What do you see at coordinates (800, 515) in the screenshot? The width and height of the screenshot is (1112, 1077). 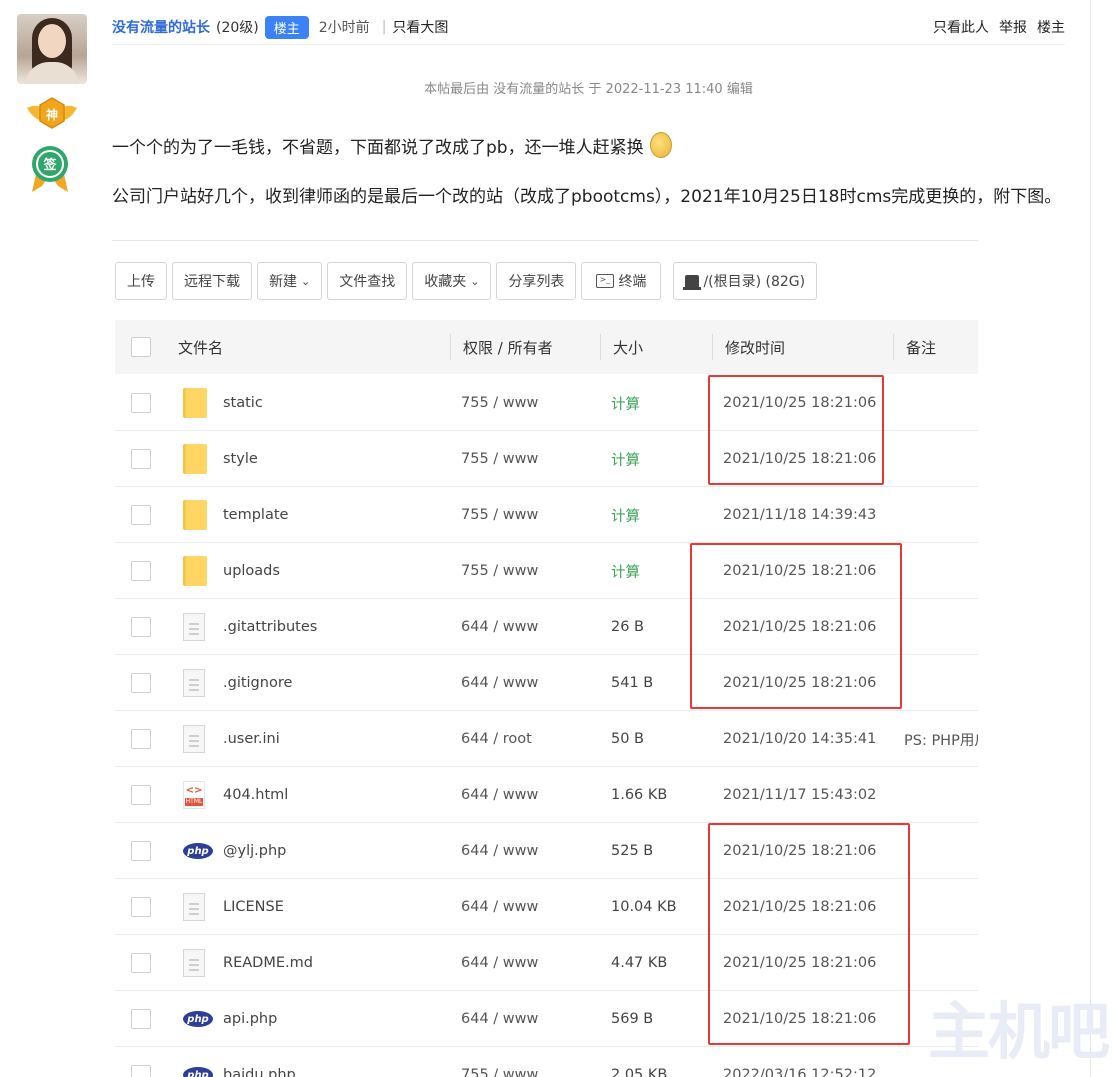 I see `file-mtime: 2021/11/18 14:39:43` at bounding box center [800, 515].